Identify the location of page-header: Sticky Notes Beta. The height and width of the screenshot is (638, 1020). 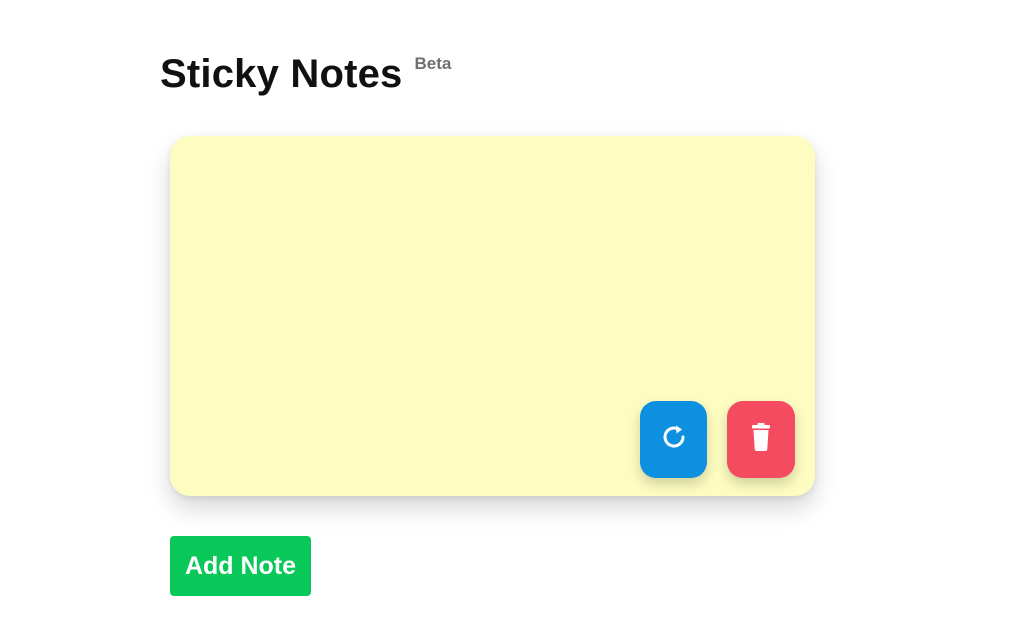
(305, 74).